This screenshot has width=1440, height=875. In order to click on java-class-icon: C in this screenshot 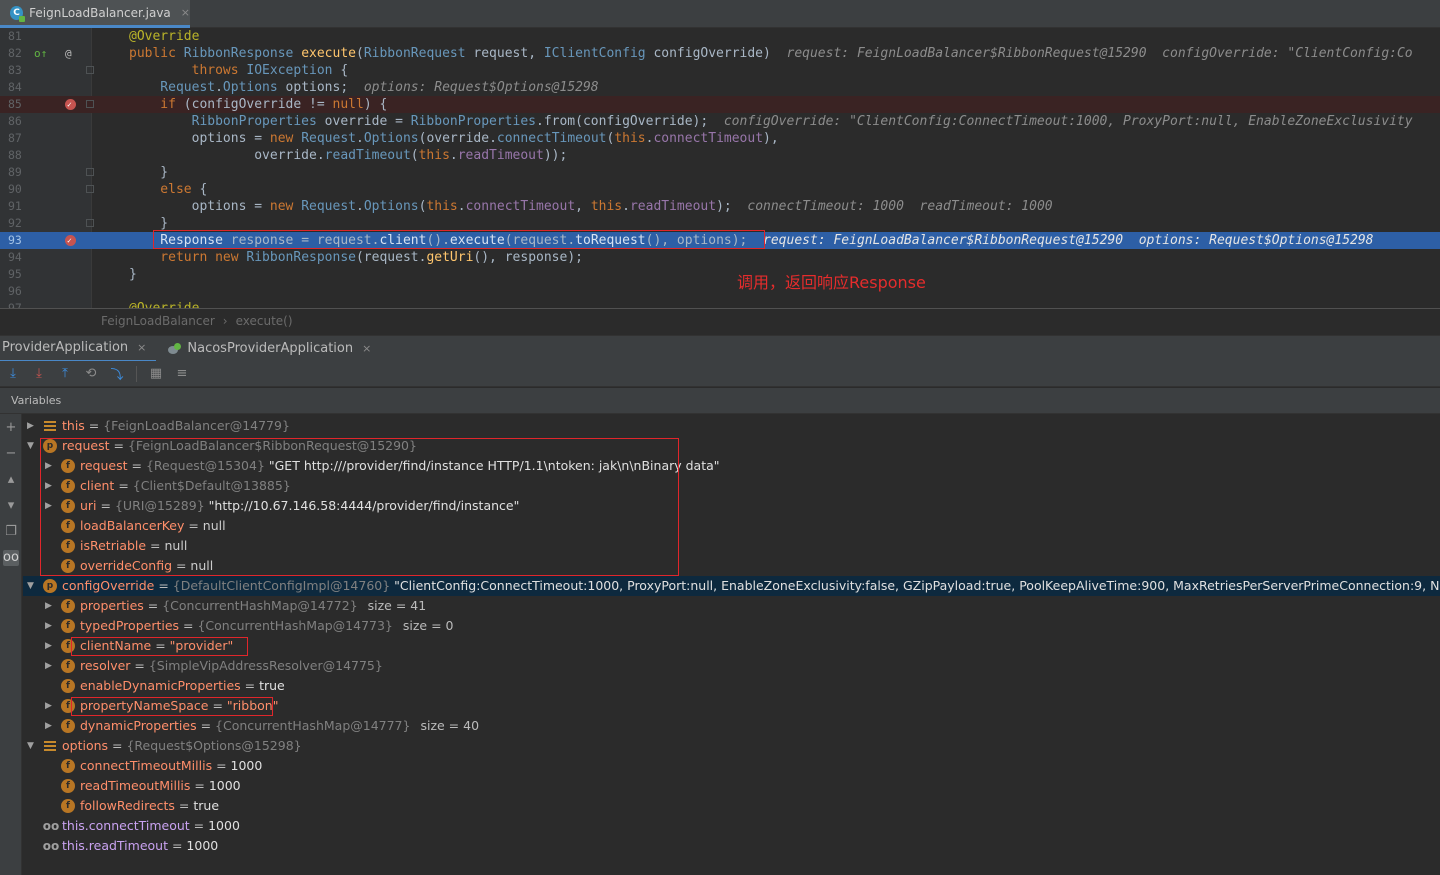, I will do `click(18, 13)`.